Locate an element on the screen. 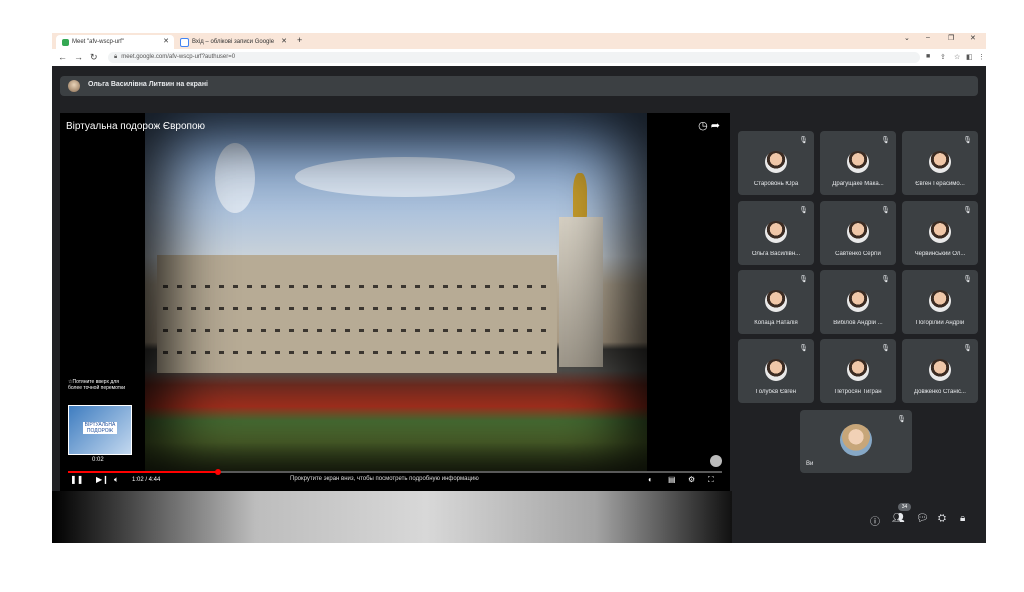 The width and height of the screenshot is (1024, 592). pause-icon: ❚❚ is located at coordinates (76, 479).